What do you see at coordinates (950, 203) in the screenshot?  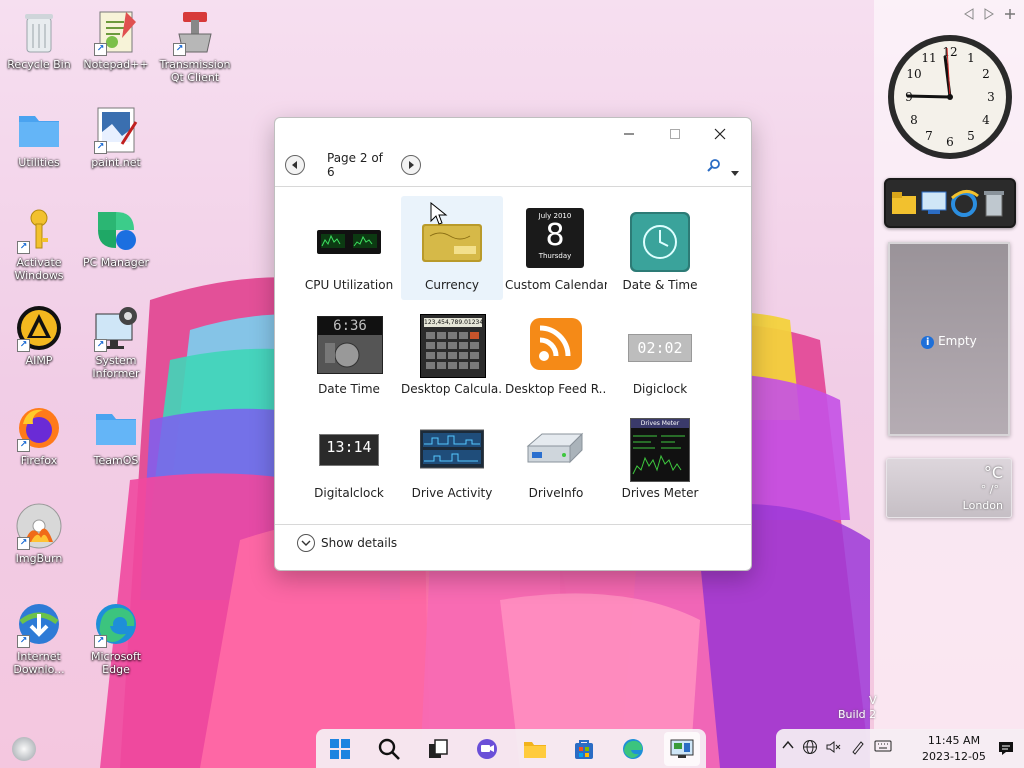 I see `quick-launch-gadget` at bounding box center [950, 203].